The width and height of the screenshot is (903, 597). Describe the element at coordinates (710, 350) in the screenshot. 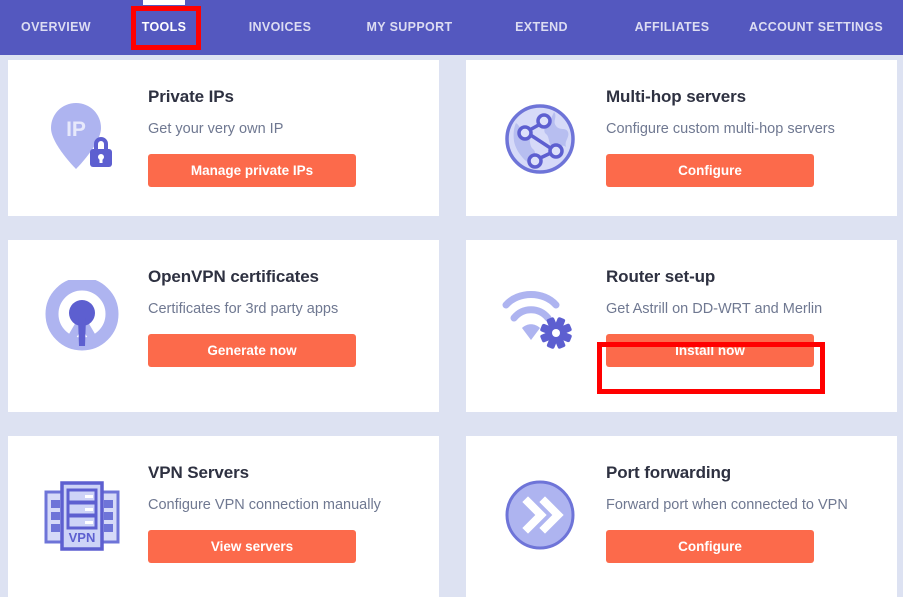

I see `install-now-button: Install now` at that location.